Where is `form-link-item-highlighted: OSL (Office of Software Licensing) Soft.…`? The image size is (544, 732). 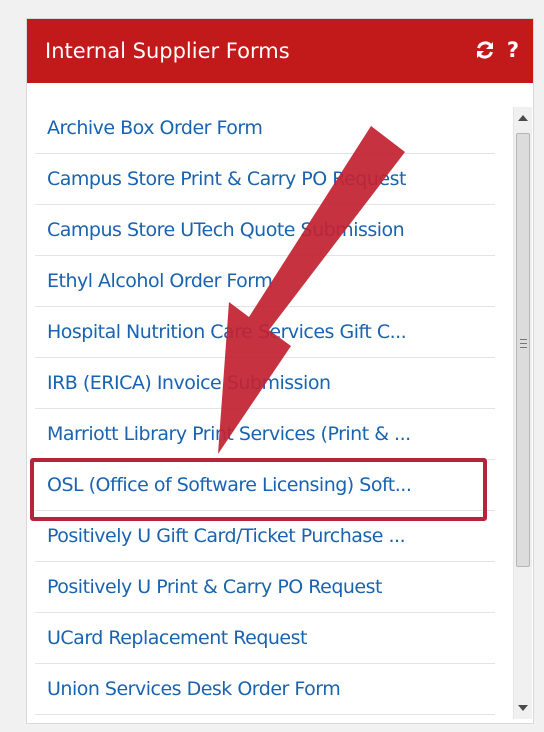
form-link-item-highlighted: OSL (Office of Software Licensing) Soft.… is located at coordinates (265, 485).